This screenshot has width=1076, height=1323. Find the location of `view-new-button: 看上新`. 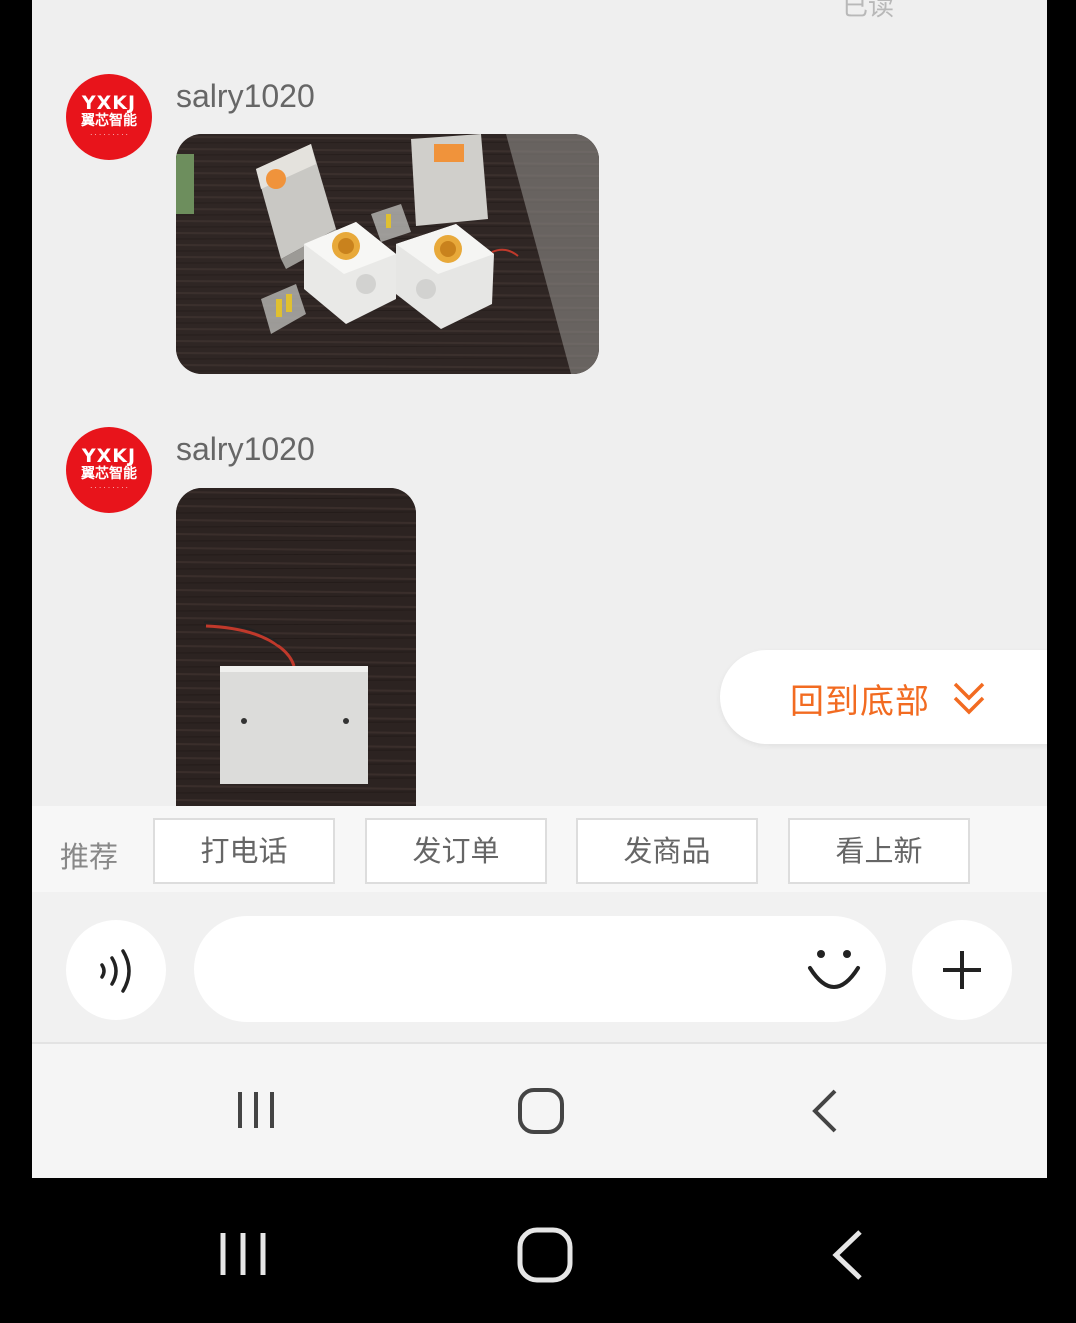

view-new-button: 看上新 is located at coordinates (879, 851).